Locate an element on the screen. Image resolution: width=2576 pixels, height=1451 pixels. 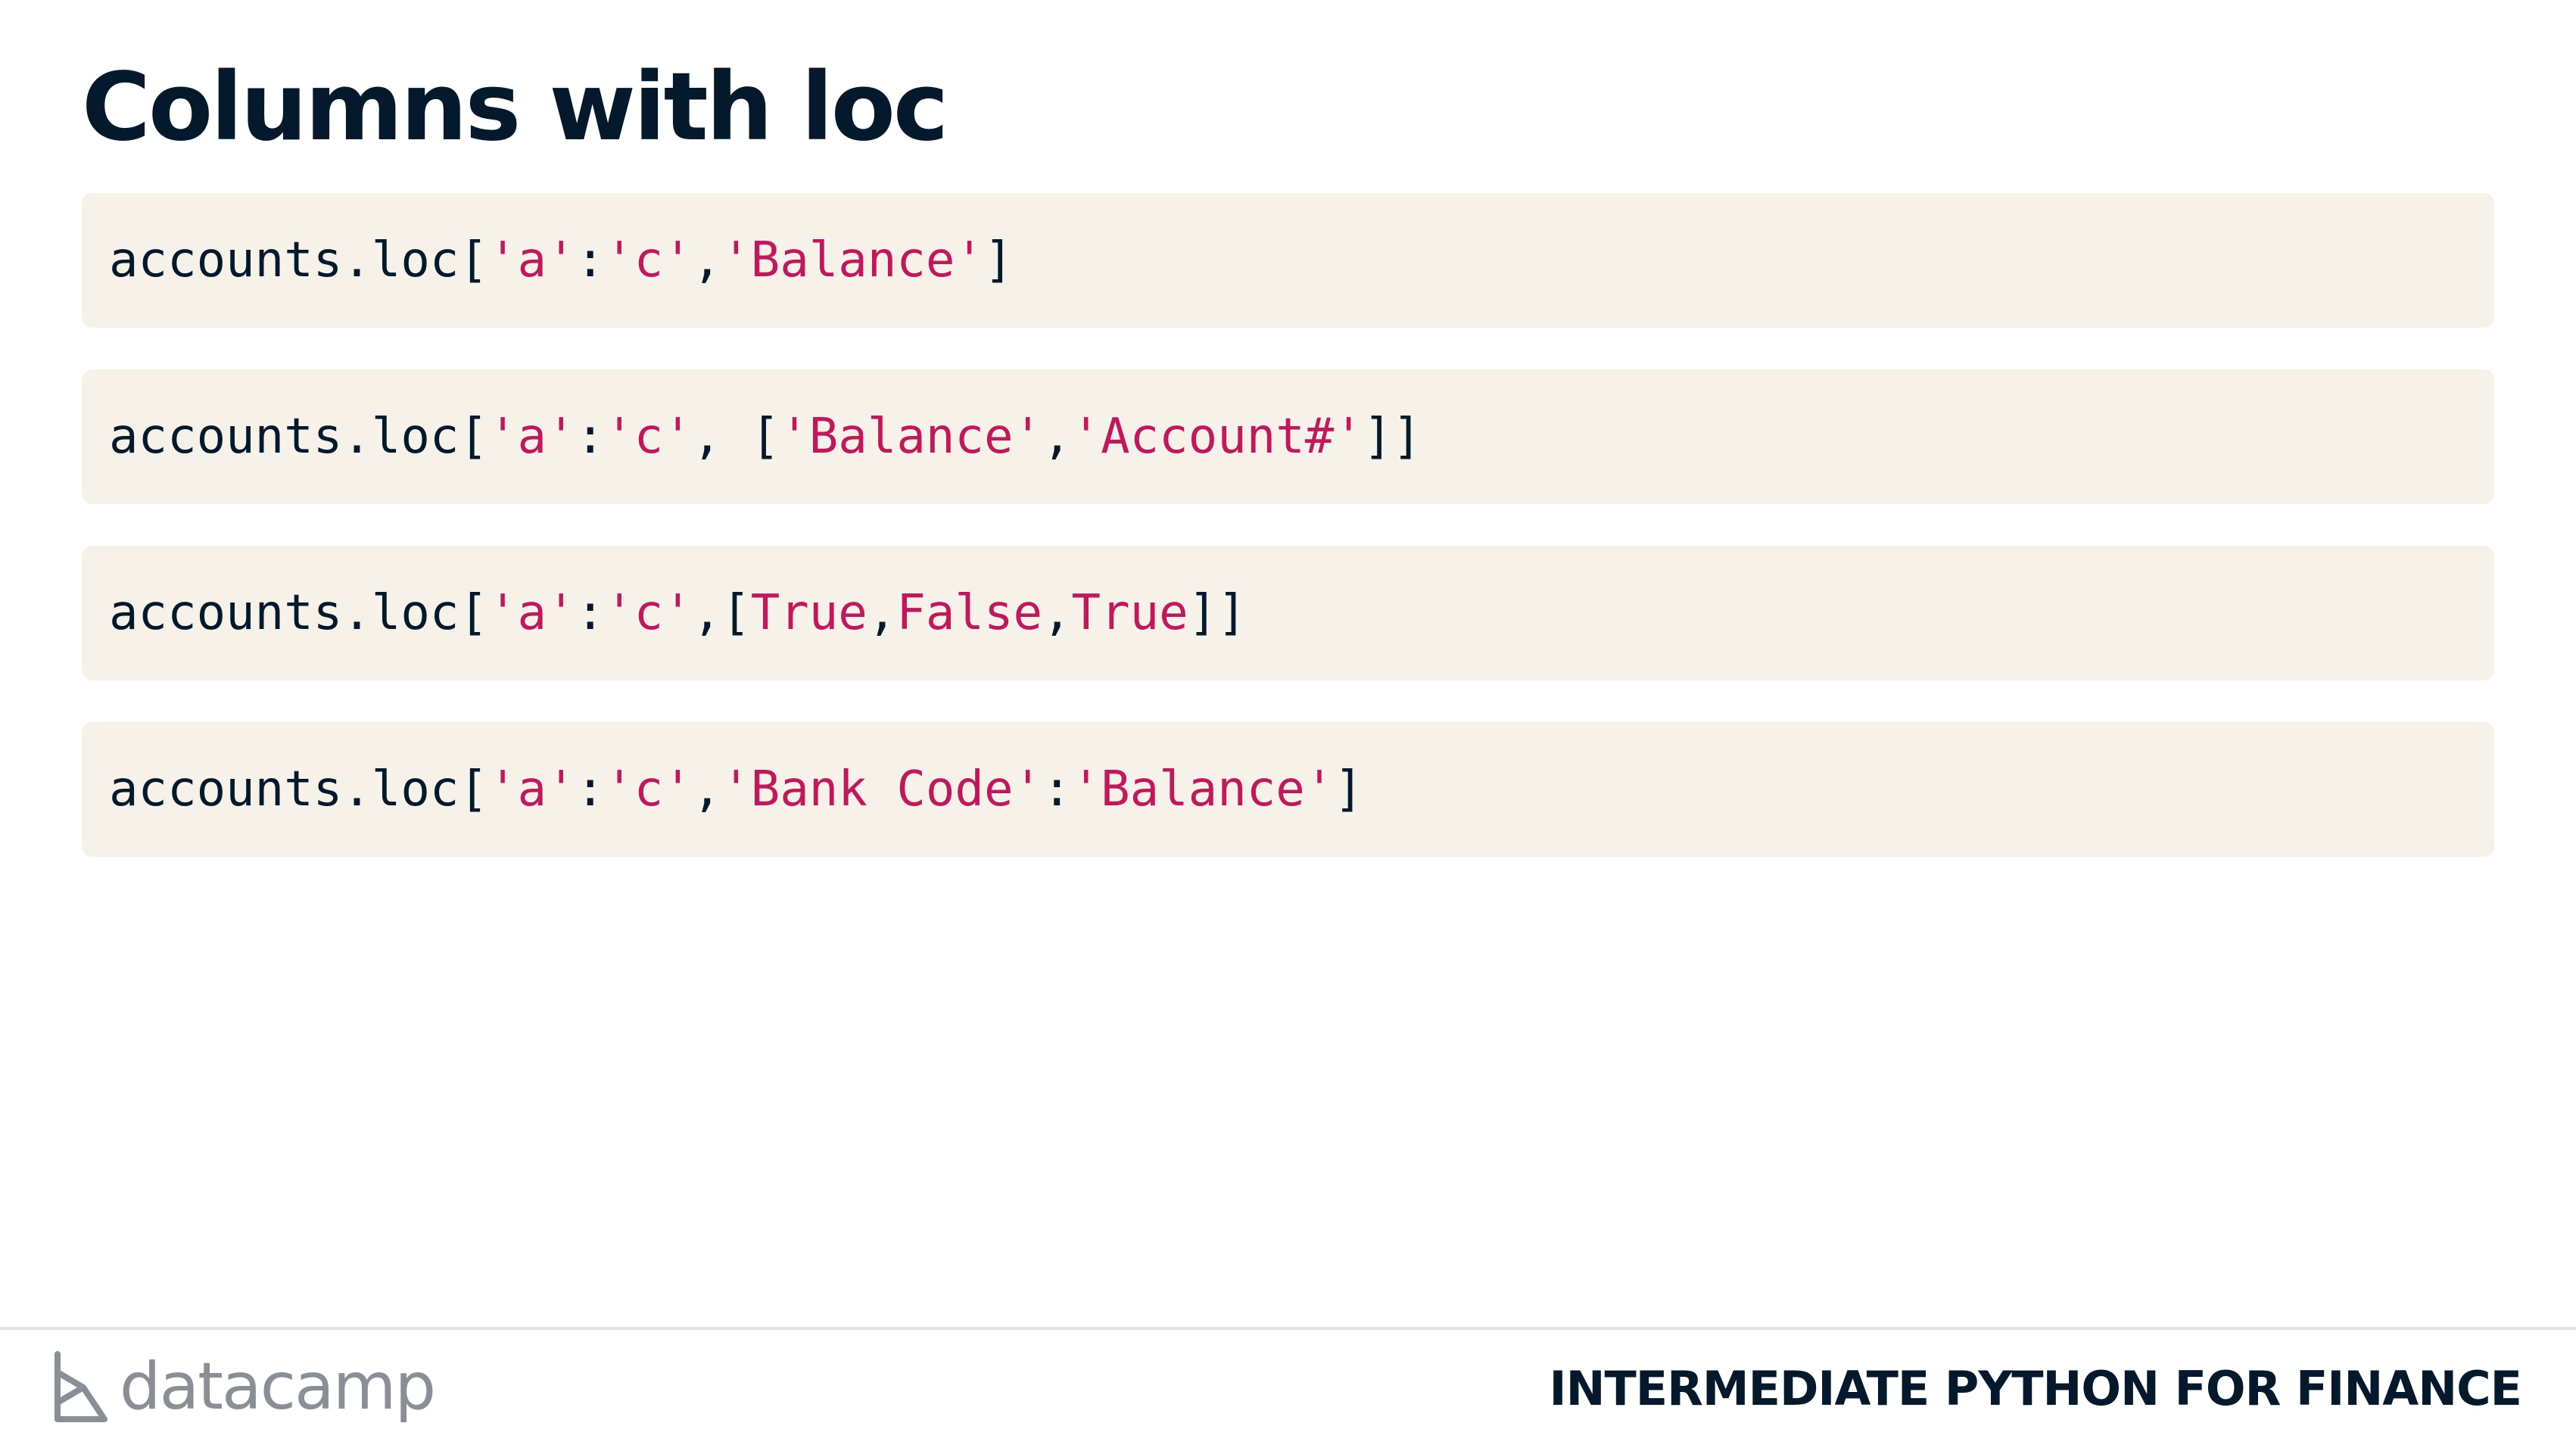
slide-title: Columns with loc is located at coordinates (515, 108).